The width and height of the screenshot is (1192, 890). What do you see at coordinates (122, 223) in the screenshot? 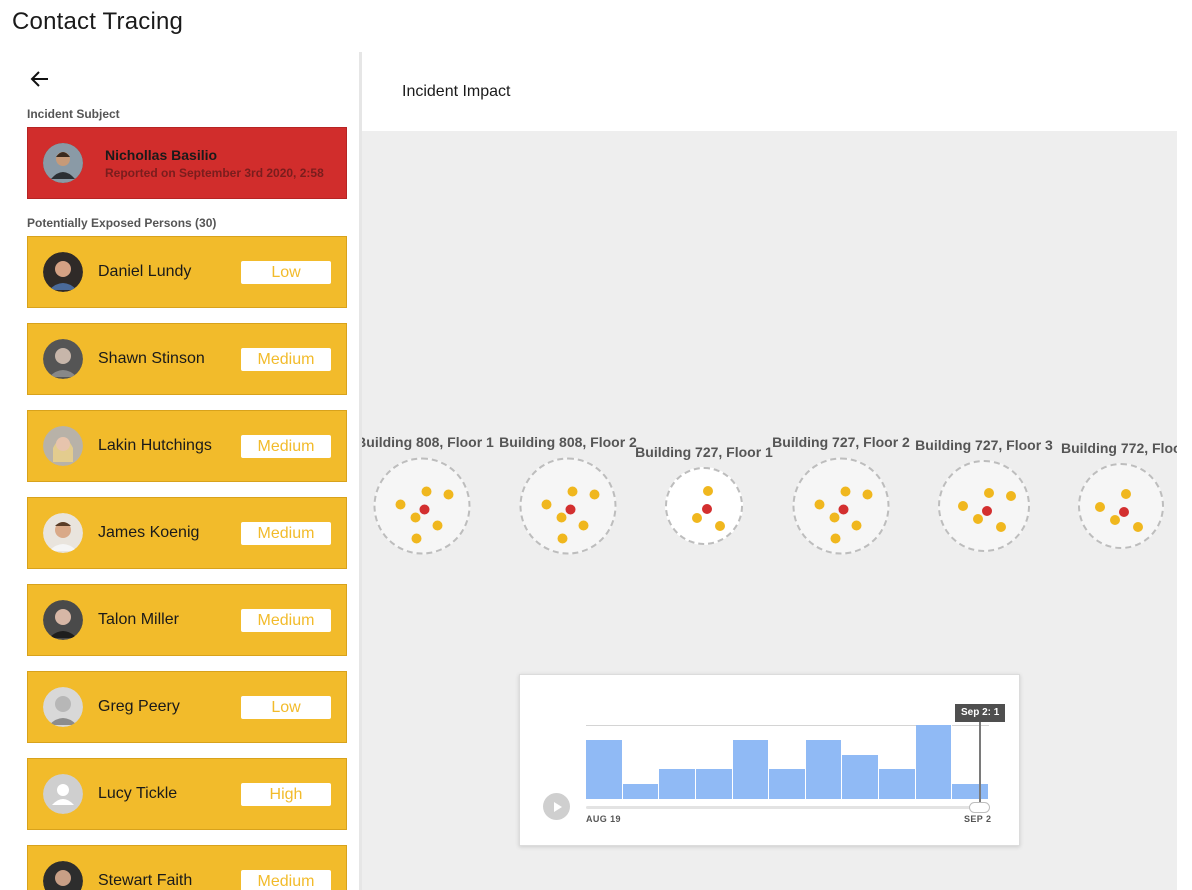
I see `exposed-persons-label: Potentially Exposed Persons (30)` at bounding box center [122, 223].